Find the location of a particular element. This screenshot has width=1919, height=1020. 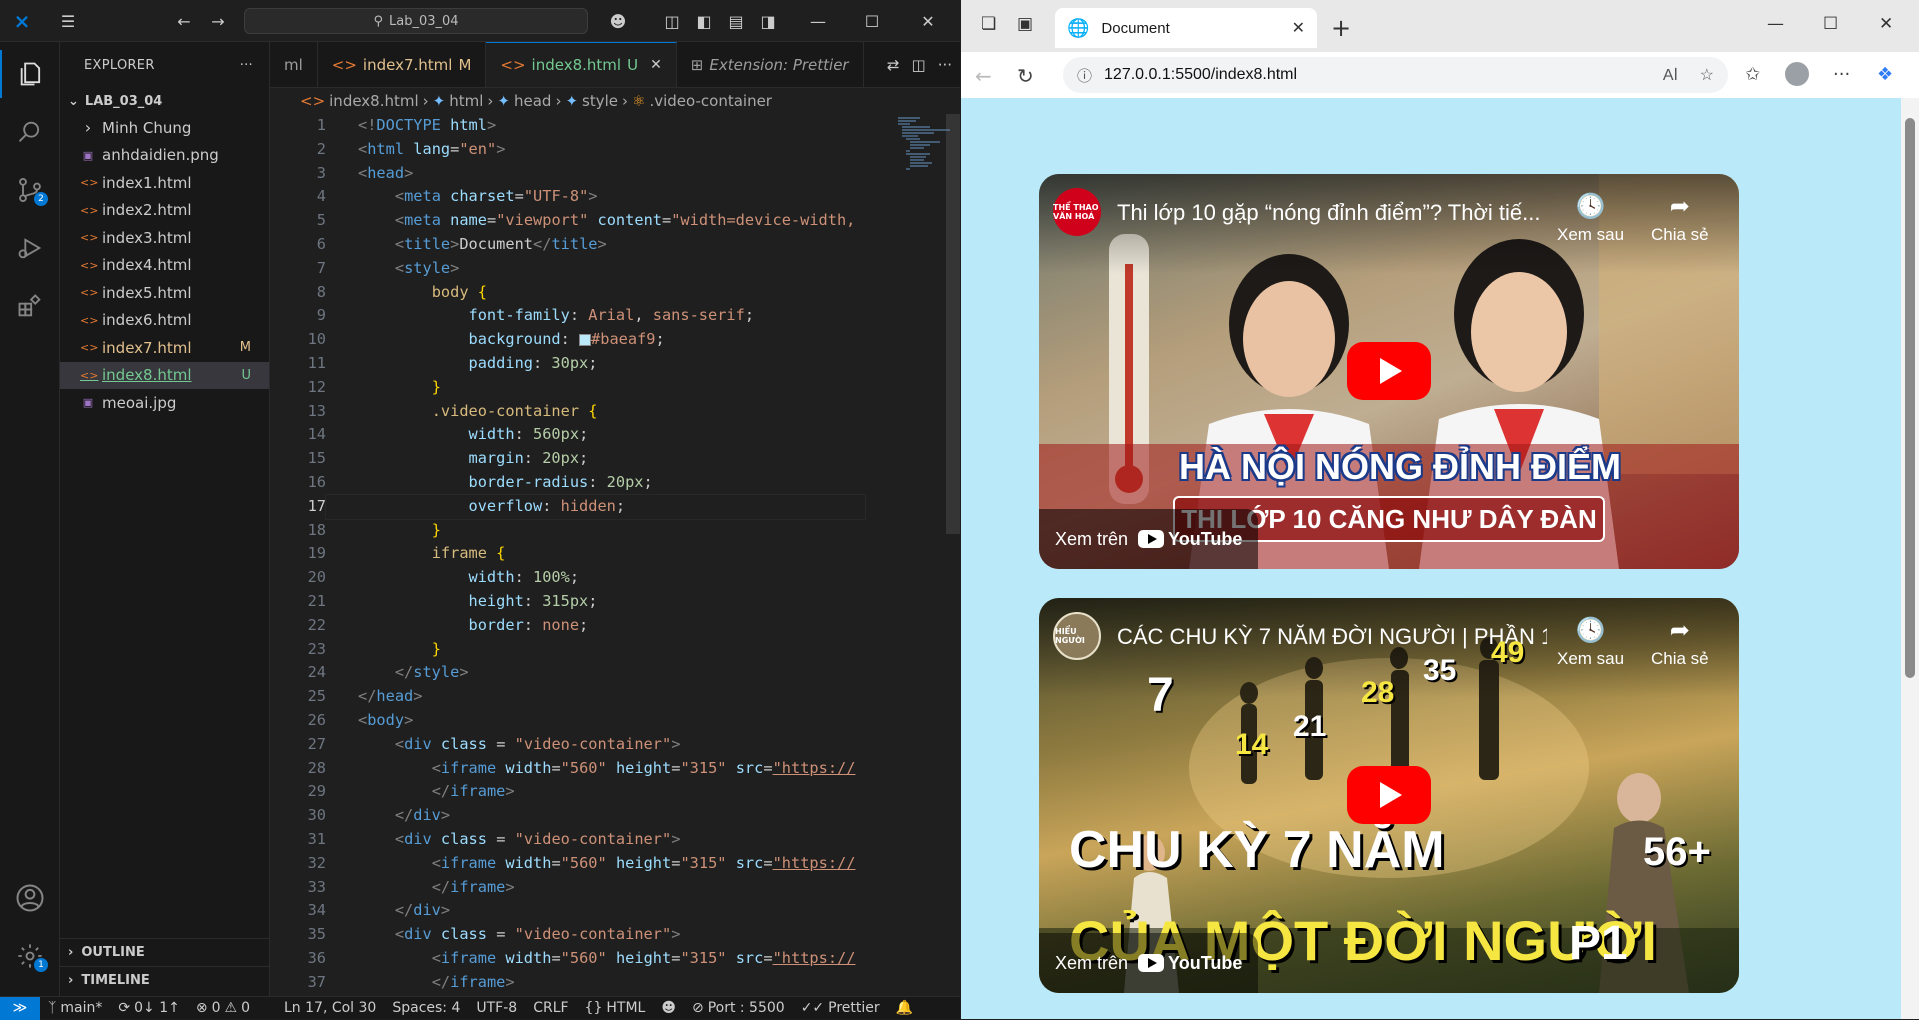

refresh-icon: ↻ is located at coordinates (1025, 76).